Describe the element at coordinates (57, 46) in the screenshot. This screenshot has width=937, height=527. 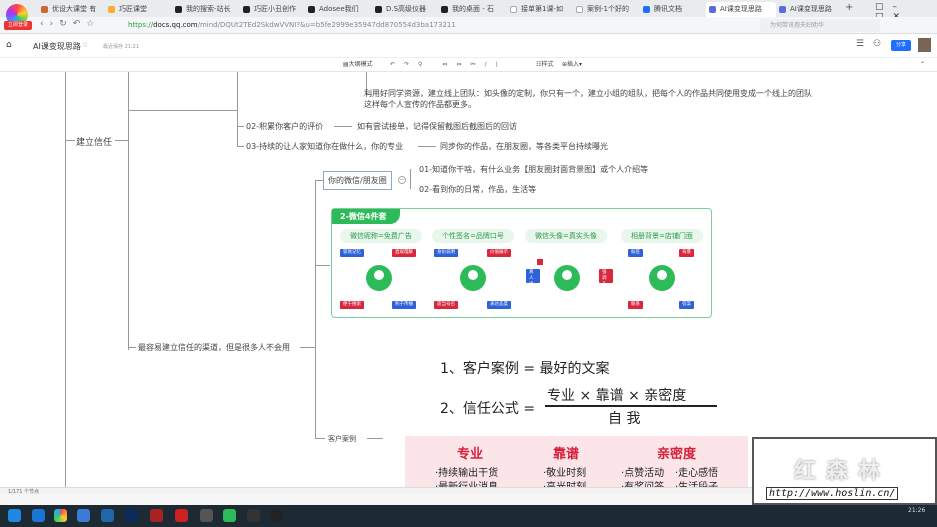
I see `doc-title: AI课变现思路` at that location.